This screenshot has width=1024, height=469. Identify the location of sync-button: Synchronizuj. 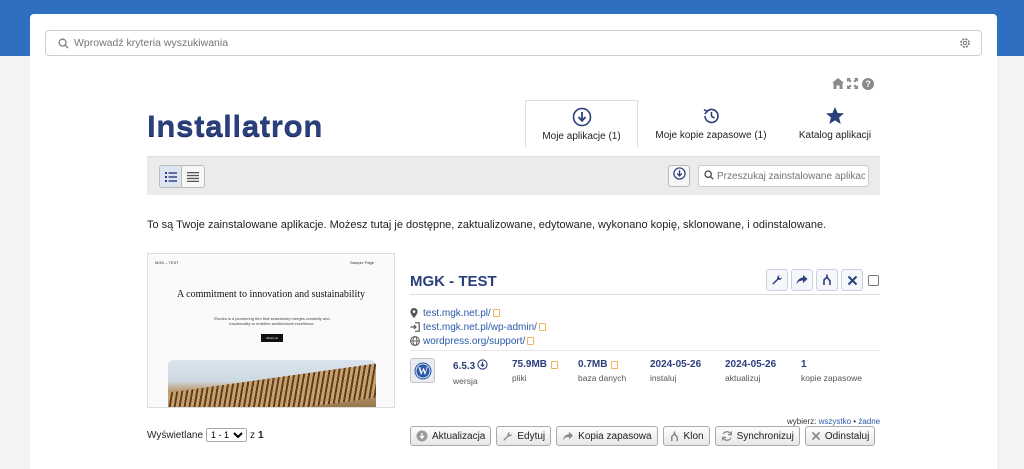
(757, 436).